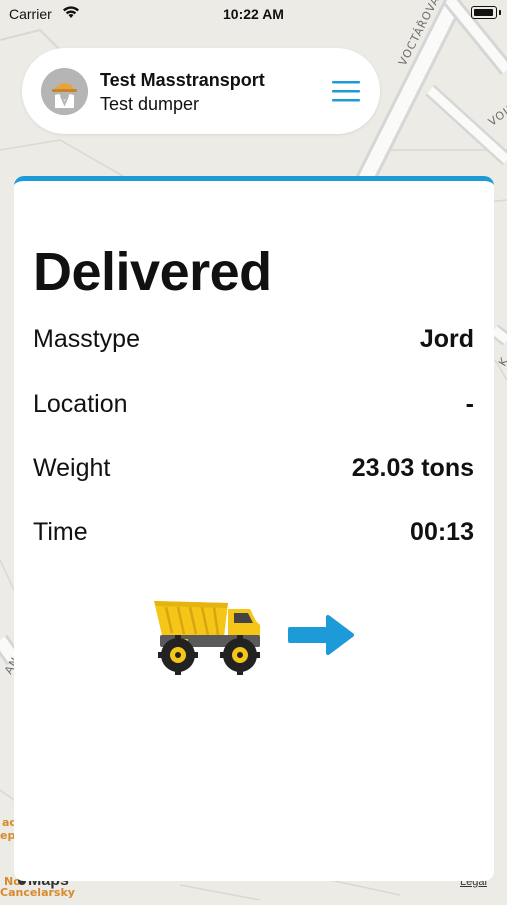  Describe the element at coordinates (207, 638) in the screenshot. I see `dump-truck-icon` at that location.